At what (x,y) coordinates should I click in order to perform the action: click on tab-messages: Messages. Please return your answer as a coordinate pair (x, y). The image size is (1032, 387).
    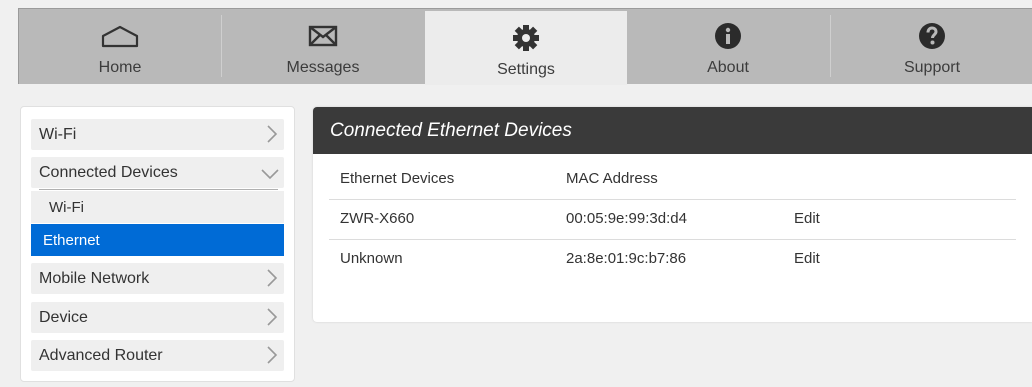
    Looking at the image, I should click on (323, 47).